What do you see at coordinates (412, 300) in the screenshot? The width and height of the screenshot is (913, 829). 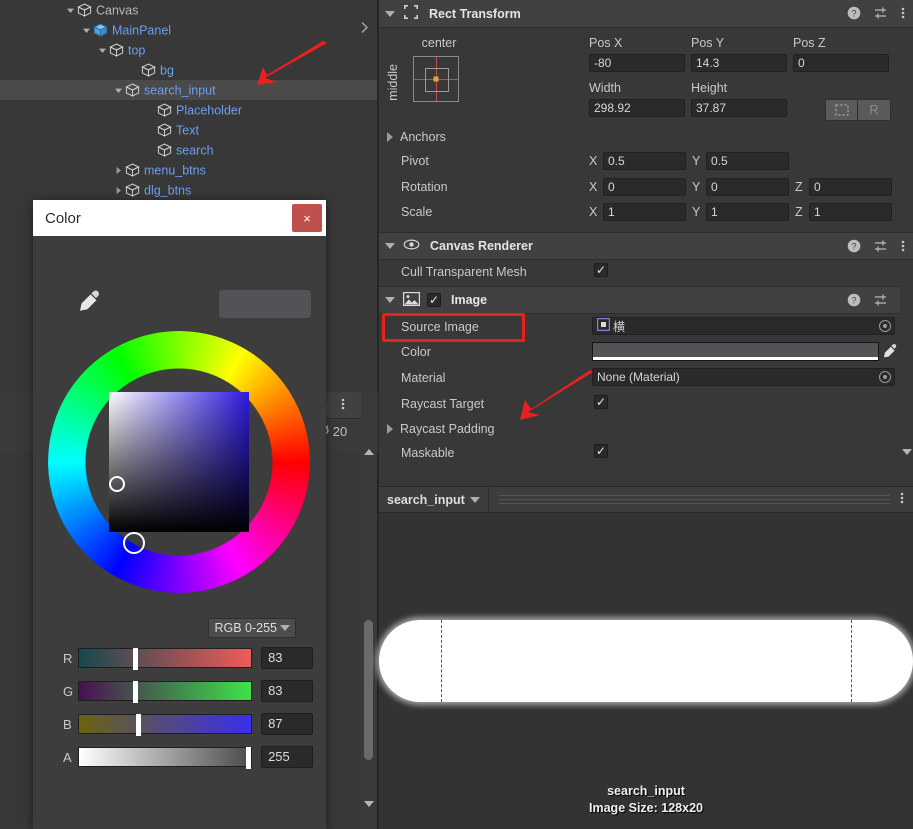 I see `image-component-icon` at bounding box center [412, 300].